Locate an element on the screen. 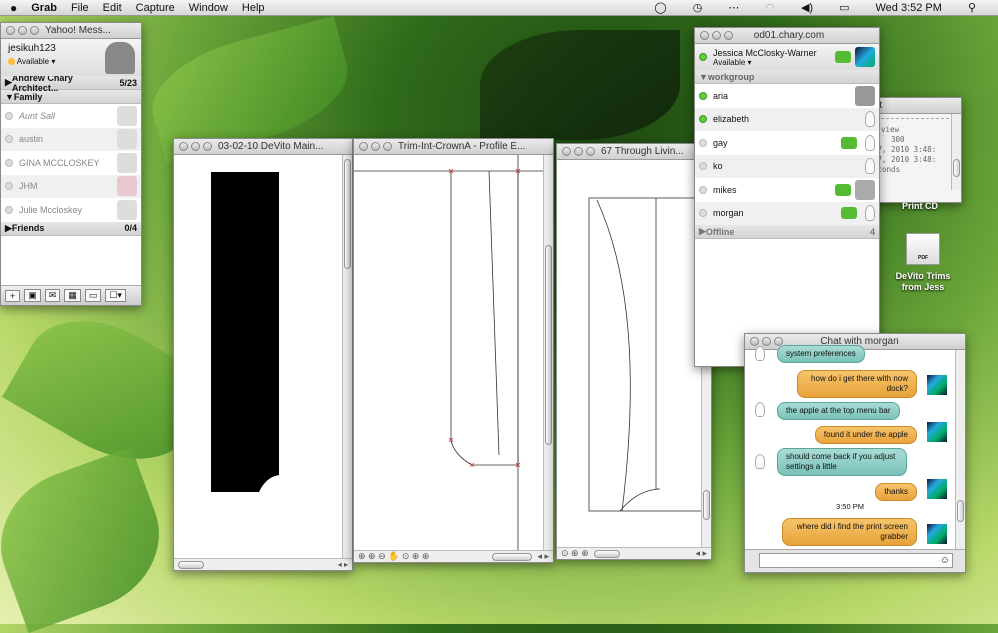 This screenshot has height=633, width=998. buddy-row: mikes is located at coordinates (787, 190).